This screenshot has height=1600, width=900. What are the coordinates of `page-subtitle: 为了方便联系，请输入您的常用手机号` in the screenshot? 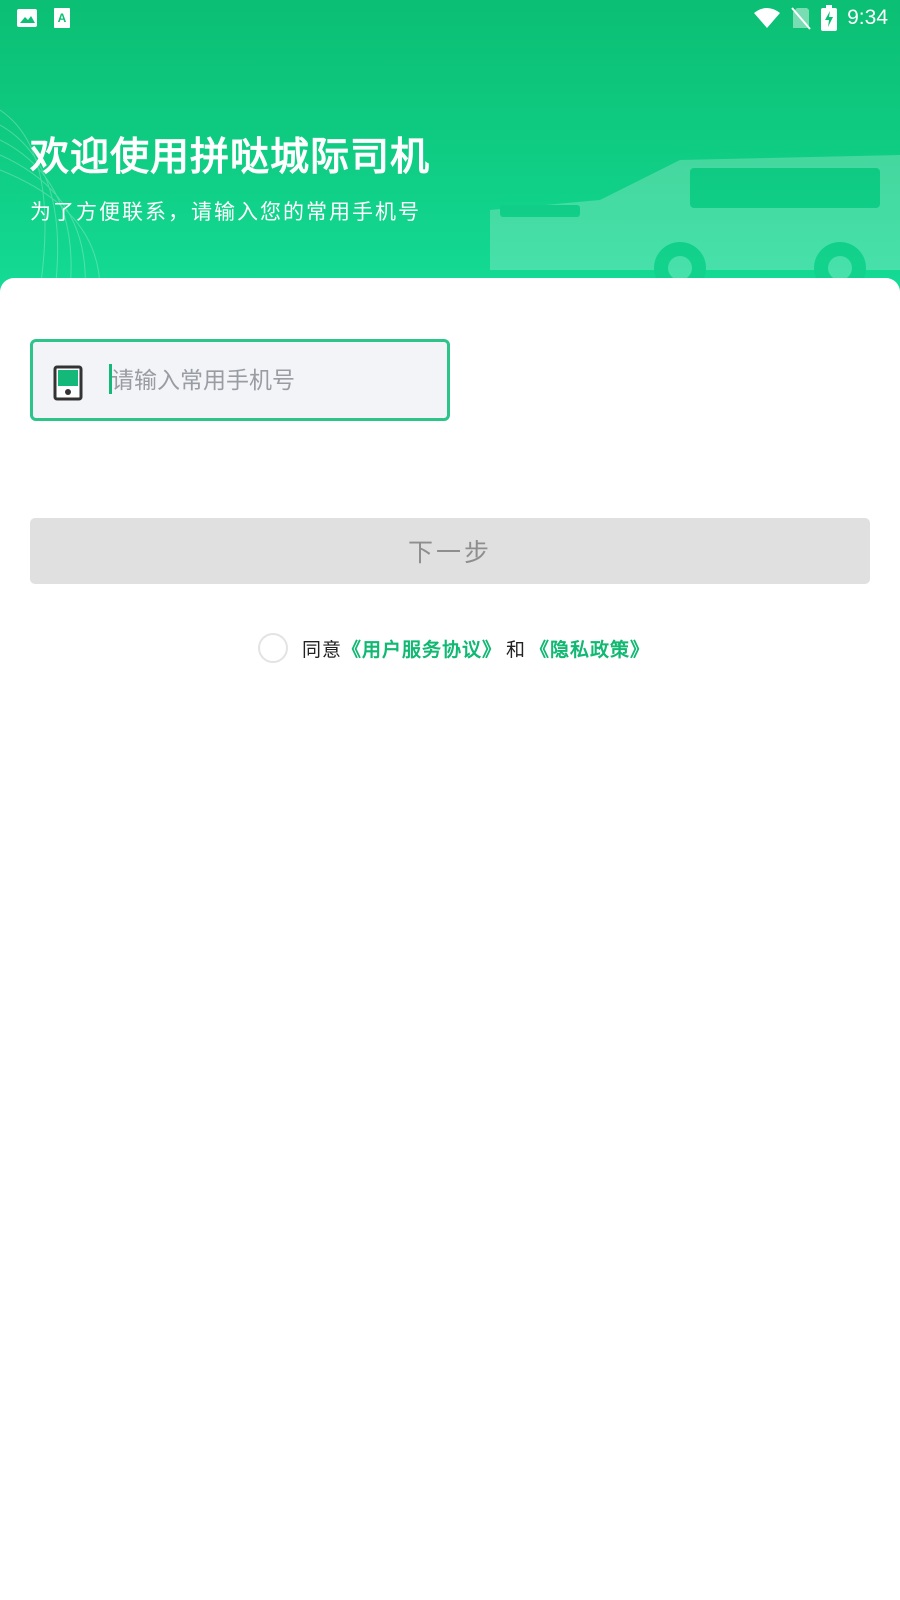 It's located at (225, 212).